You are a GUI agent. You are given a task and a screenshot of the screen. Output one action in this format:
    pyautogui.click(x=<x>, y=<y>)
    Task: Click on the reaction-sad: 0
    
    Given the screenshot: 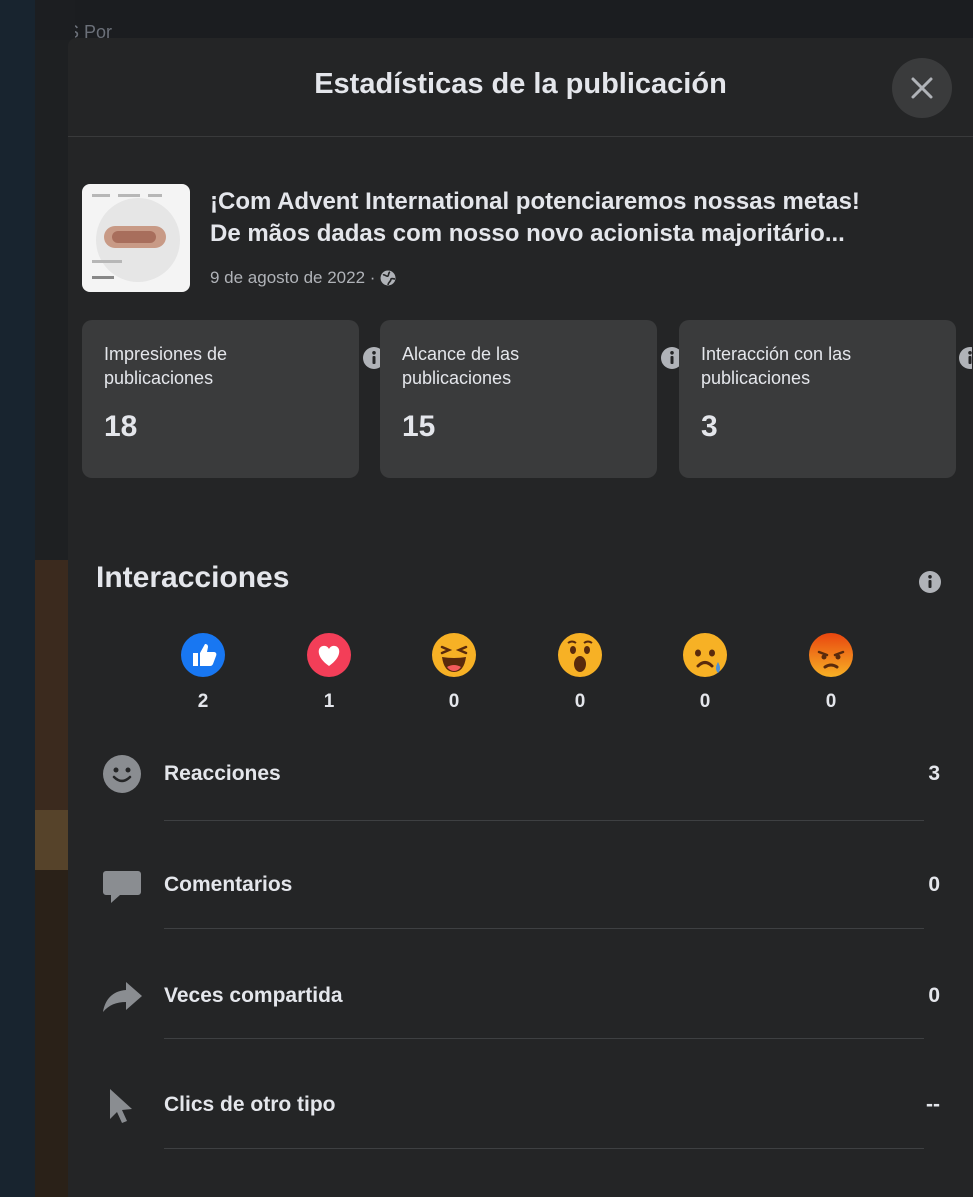 What is the action you would take?
    pyautogui.click(x=705, y=672)
    